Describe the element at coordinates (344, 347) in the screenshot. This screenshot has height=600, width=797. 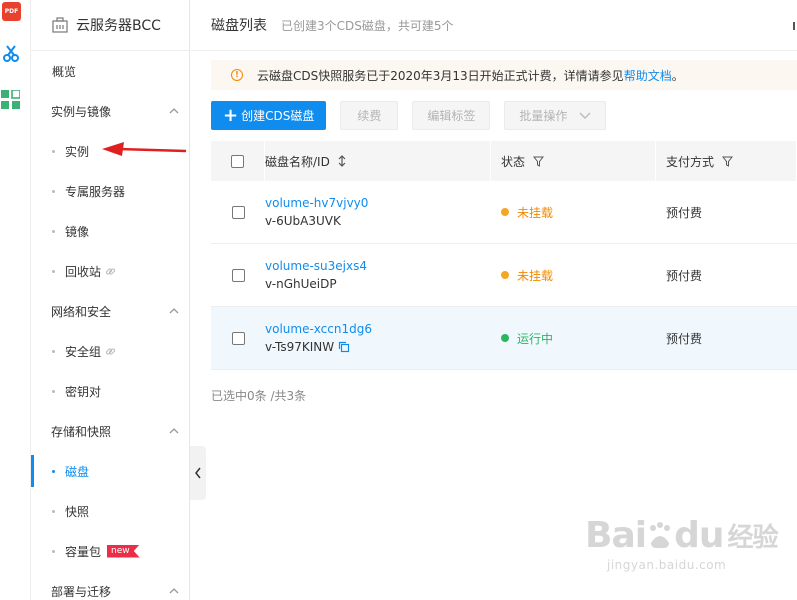
I see `copy-icon` at that location.